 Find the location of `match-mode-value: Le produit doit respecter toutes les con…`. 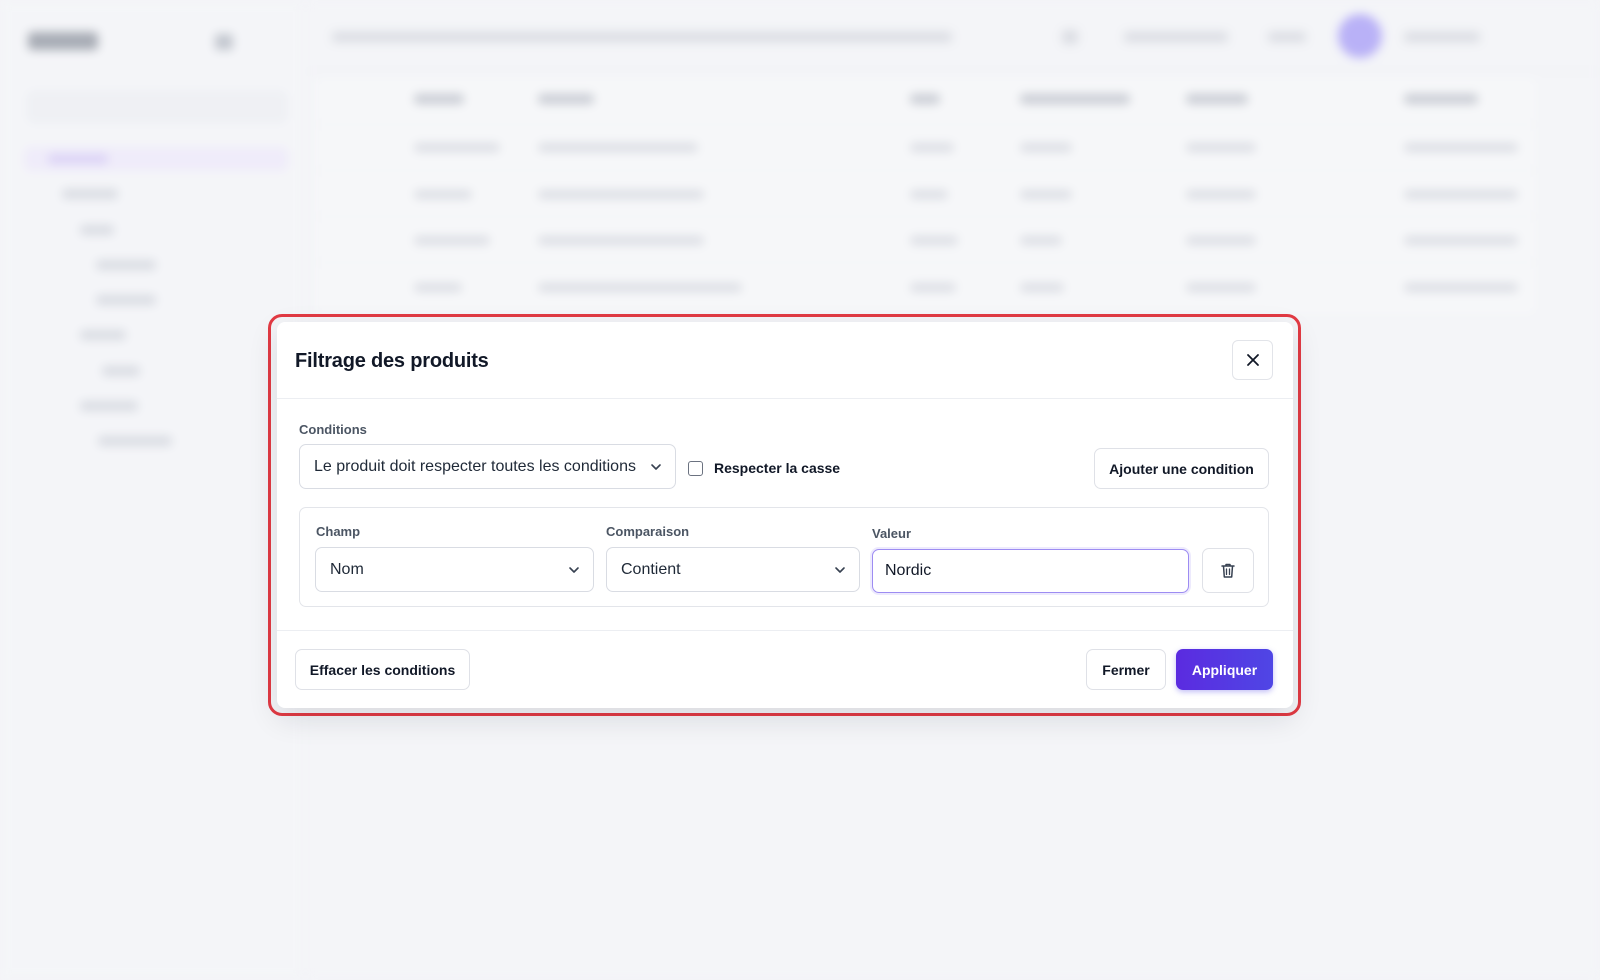

match-mode-value: Le produit doit respecter toutes les con… is located at coordinates (475, 466).